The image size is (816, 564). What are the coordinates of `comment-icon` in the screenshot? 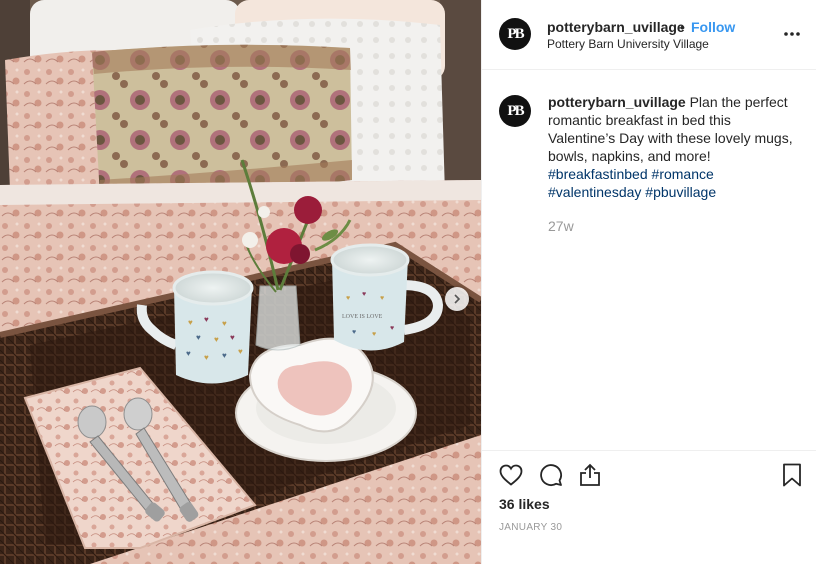 It's located at (551, 475).